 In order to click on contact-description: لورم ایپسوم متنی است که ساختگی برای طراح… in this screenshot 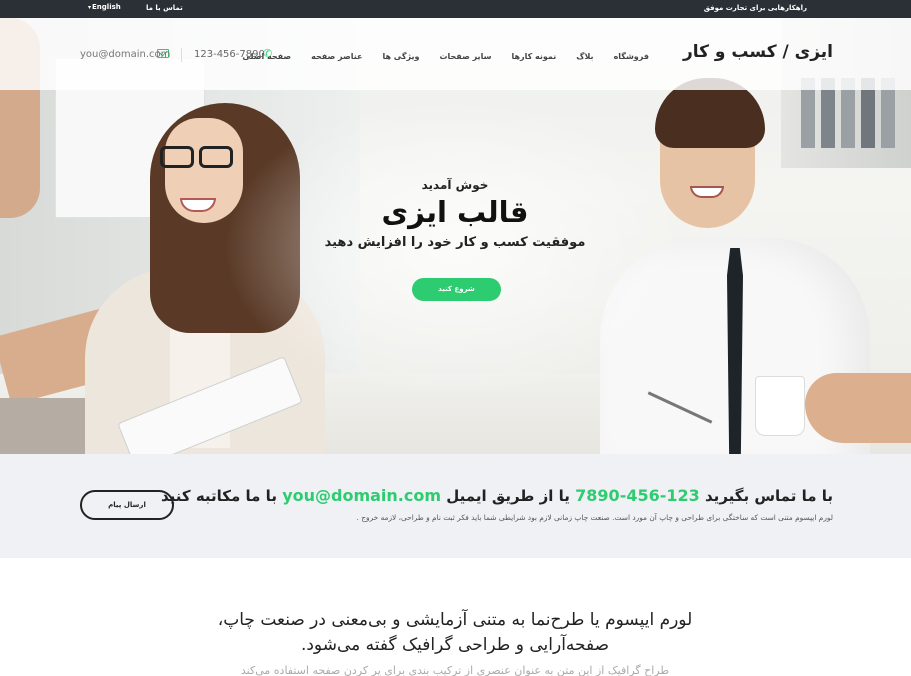, I will do `click(594, 517)`.